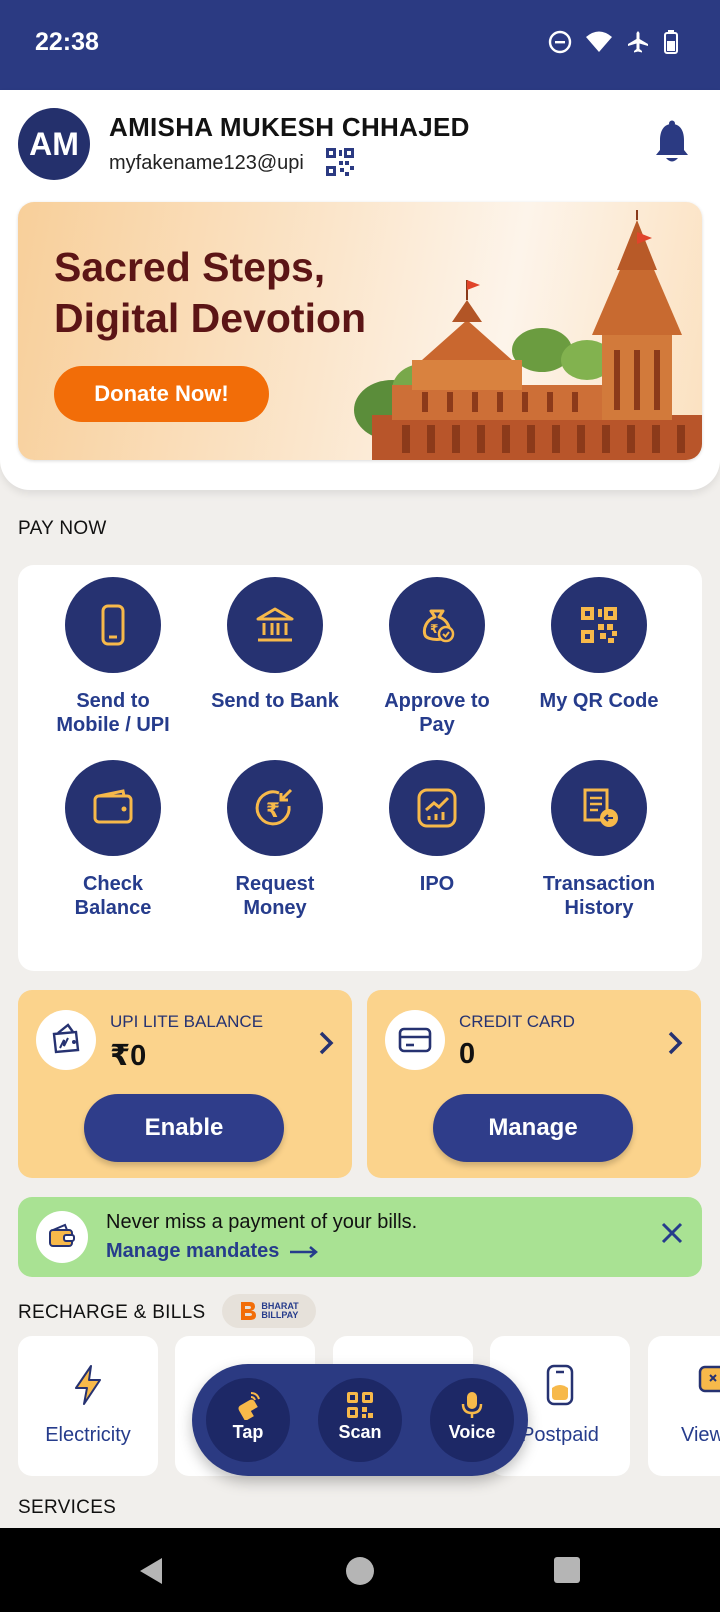  What do you see at coordinates (193, 1251) in the screenshot?
I see `manage-mandates-label: Manage mandates` at bounding box center [193, 1251].